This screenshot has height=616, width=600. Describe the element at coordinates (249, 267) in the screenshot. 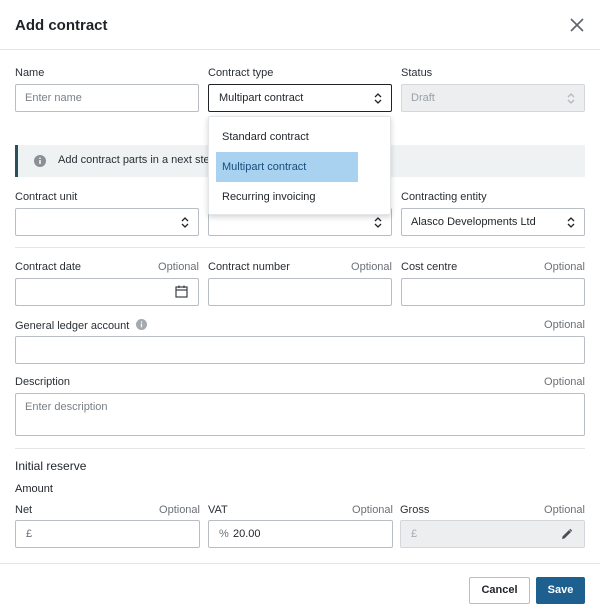

I see `contract-number-label: Contract number` at that location.